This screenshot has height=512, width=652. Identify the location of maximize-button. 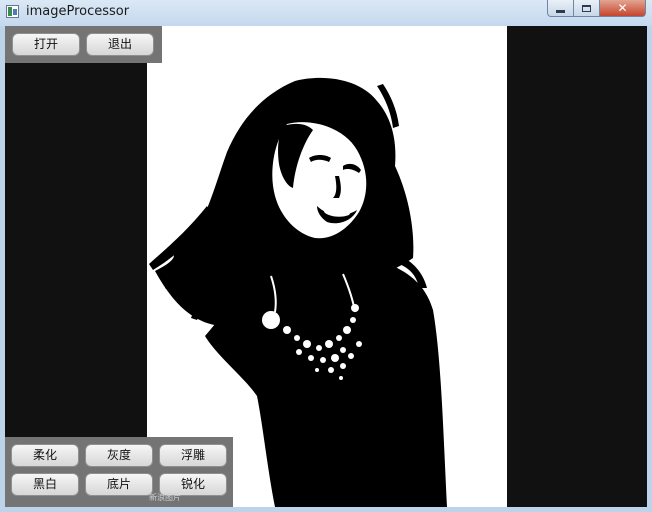
(587, 8).